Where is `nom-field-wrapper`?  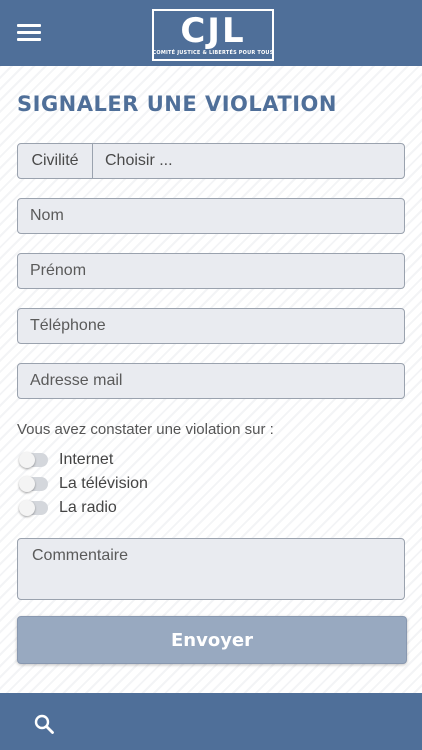
nom-field-wrapper is located at coordinates (211, 216).